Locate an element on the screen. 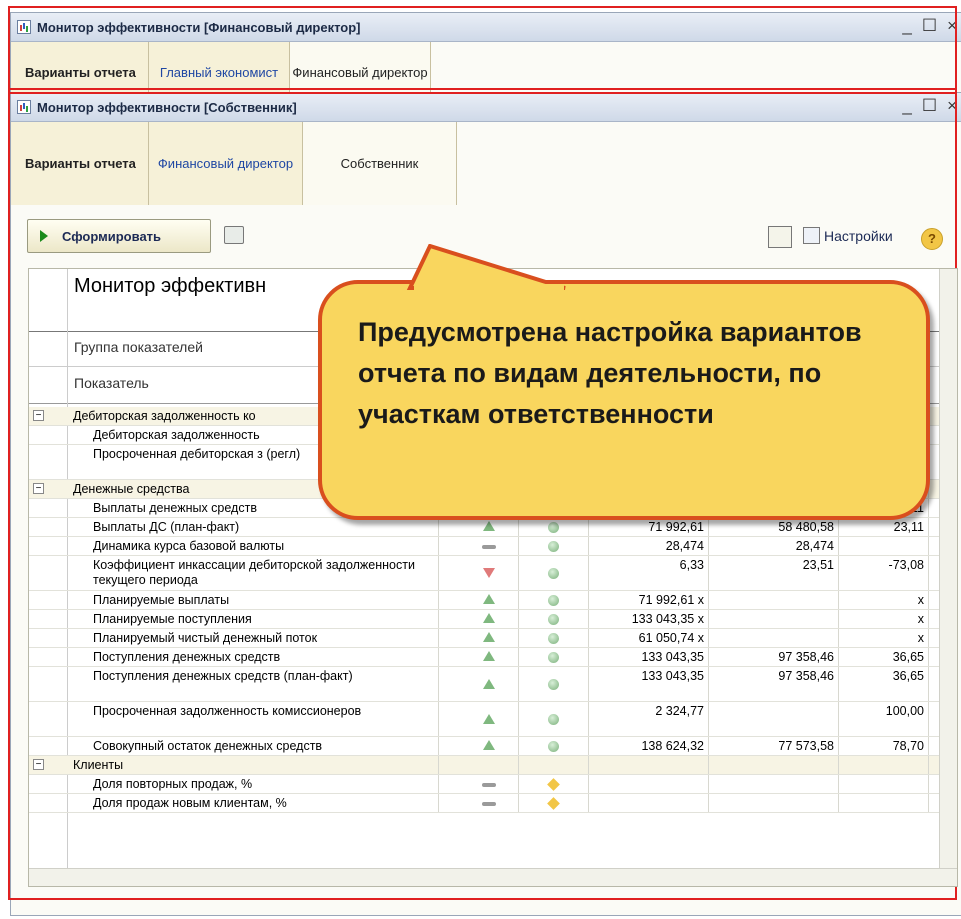 The height and width of the screenshot is (919, 961). indicator-header: Показатель is located at coordinates (111, 383).